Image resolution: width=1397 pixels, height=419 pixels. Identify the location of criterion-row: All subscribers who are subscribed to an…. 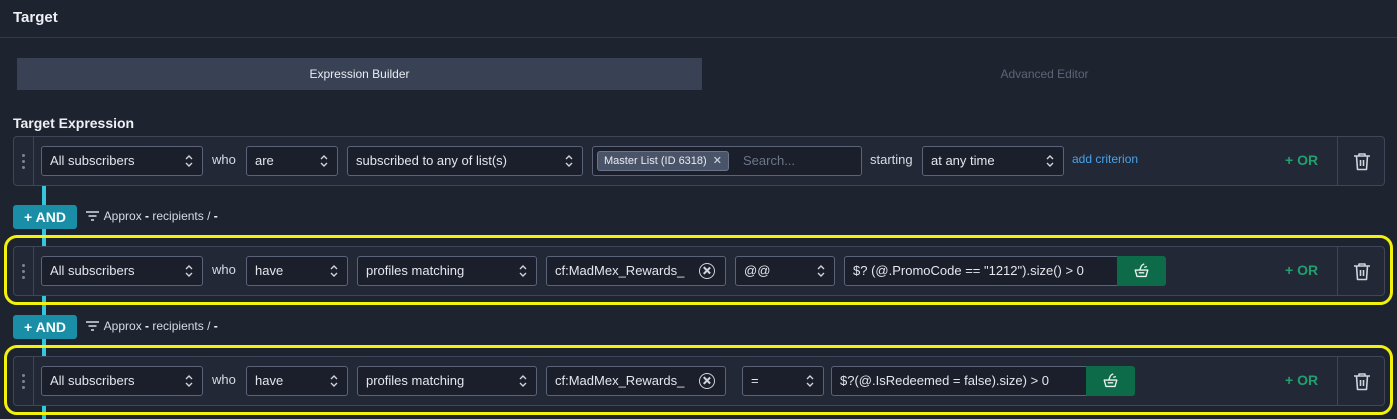
(699, 161).